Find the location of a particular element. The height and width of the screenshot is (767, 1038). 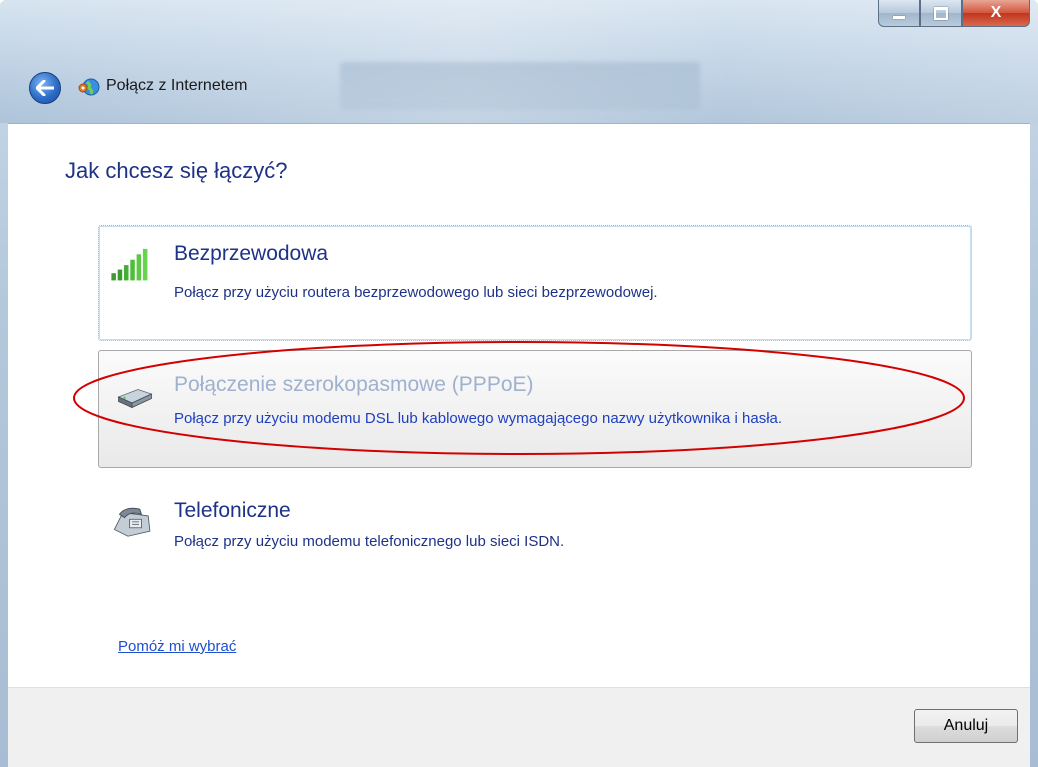

back-button is located at coordinates (45, 88).